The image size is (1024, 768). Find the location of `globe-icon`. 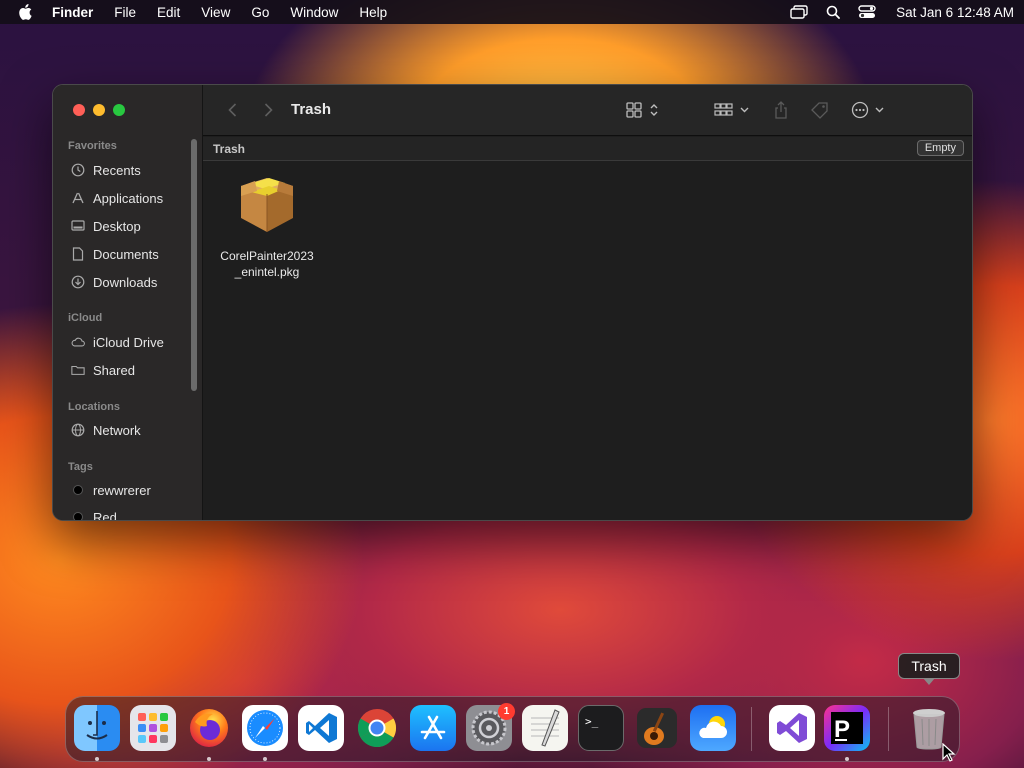

globe-icon is located at coordinates (78, 430).